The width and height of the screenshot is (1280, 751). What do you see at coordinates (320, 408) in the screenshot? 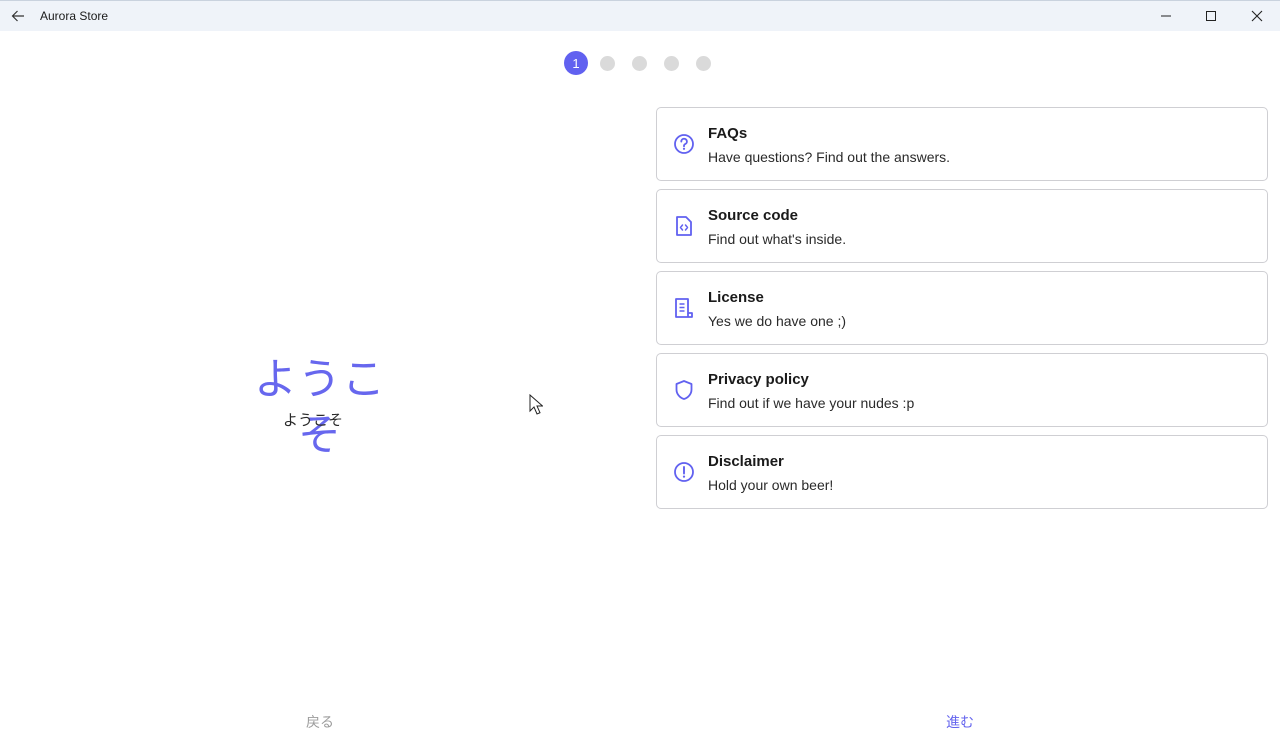
I see `welcome-heading: ようこそ` at bounding box center [320, 408].